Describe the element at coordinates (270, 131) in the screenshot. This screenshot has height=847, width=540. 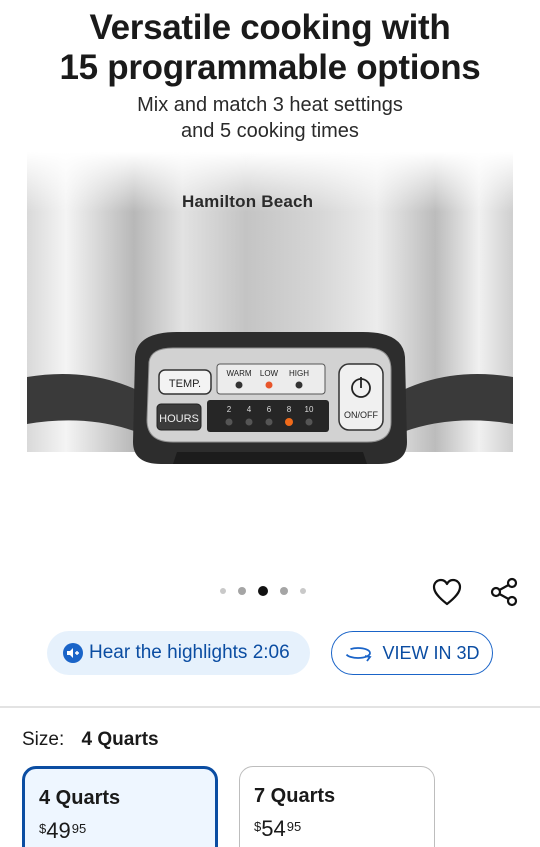
I see `hero-subtitle-line-2: and 5 cooking times` at that location.